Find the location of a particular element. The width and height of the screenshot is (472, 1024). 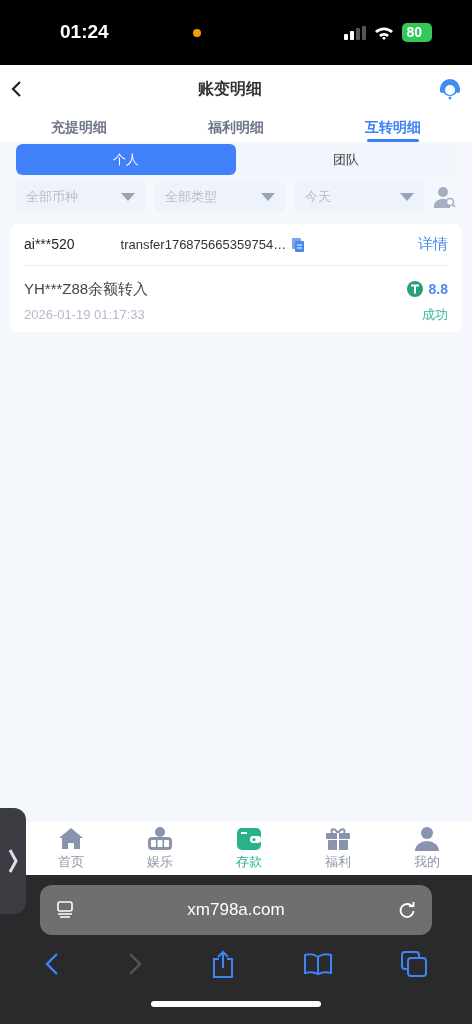

nav-tab: 首页 is located at coordinates (71, 848).